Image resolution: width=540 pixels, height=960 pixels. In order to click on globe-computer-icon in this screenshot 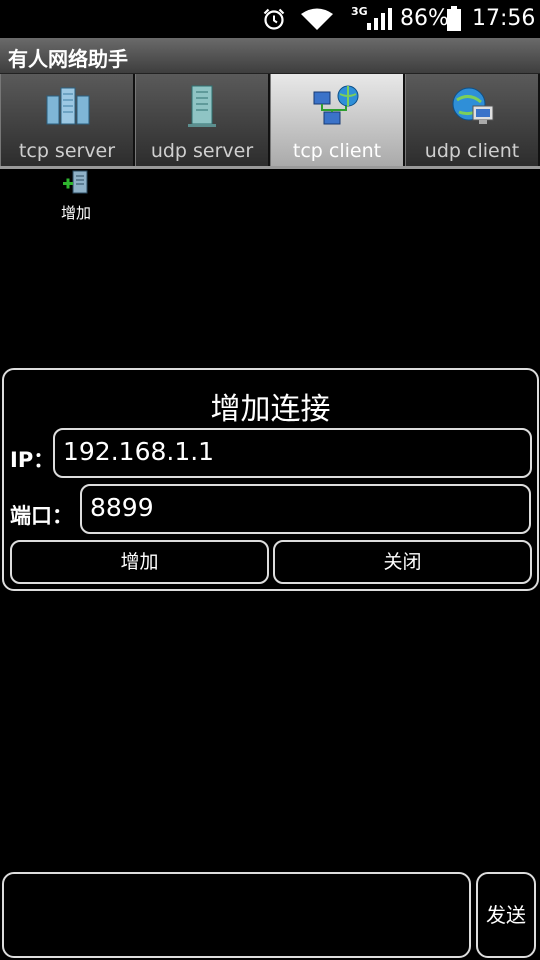, I will do `click(473, 105)`.